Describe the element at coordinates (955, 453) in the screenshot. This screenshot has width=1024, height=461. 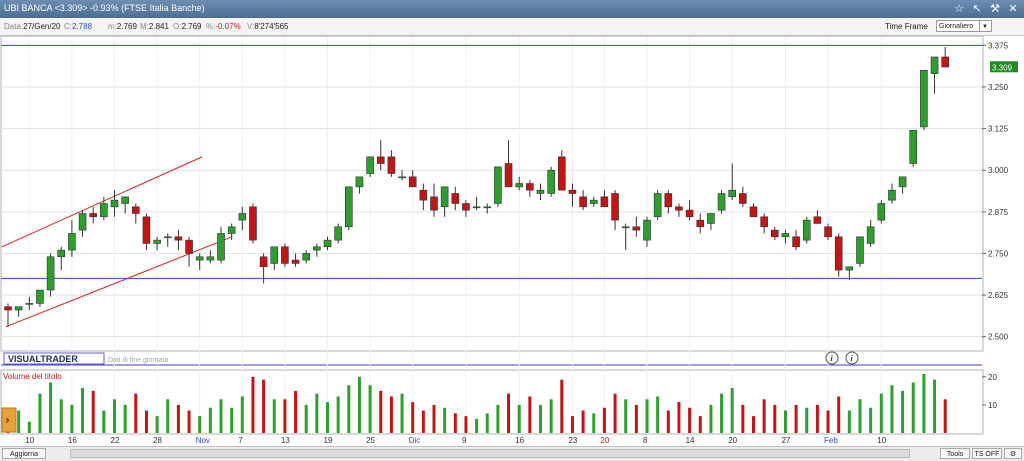
I see `tools-button: Tools` at that location.